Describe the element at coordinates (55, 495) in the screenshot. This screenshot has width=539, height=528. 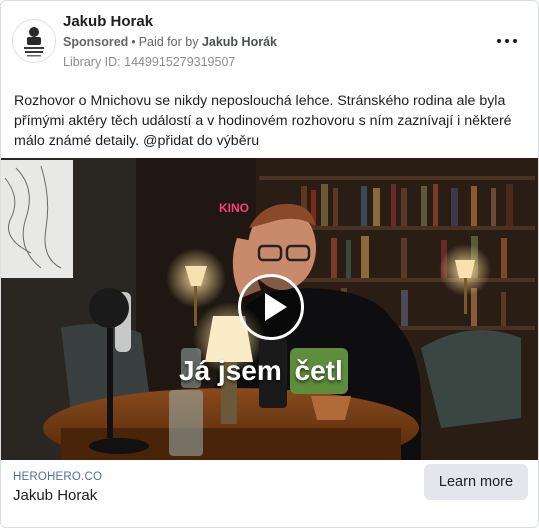
I see `link-title: Jakub Horak` at that location.